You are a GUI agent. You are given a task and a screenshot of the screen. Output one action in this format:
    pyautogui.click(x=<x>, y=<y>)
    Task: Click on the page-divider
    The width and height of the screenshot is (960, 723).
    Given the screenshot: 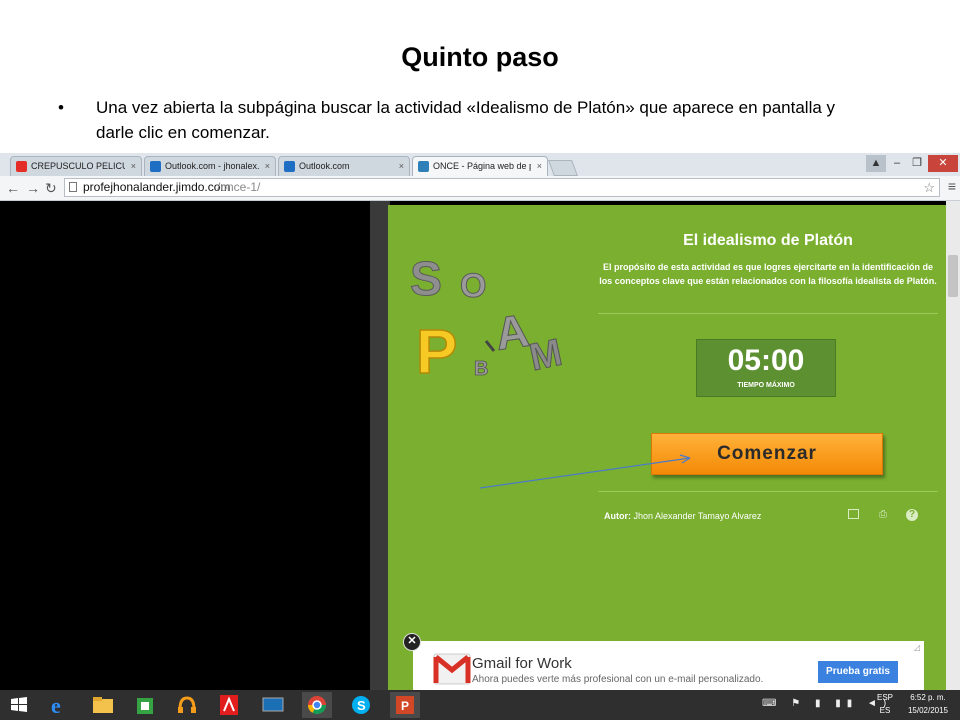 What is the action you would take?
    pyautogui.click(x=380, y=445)
    